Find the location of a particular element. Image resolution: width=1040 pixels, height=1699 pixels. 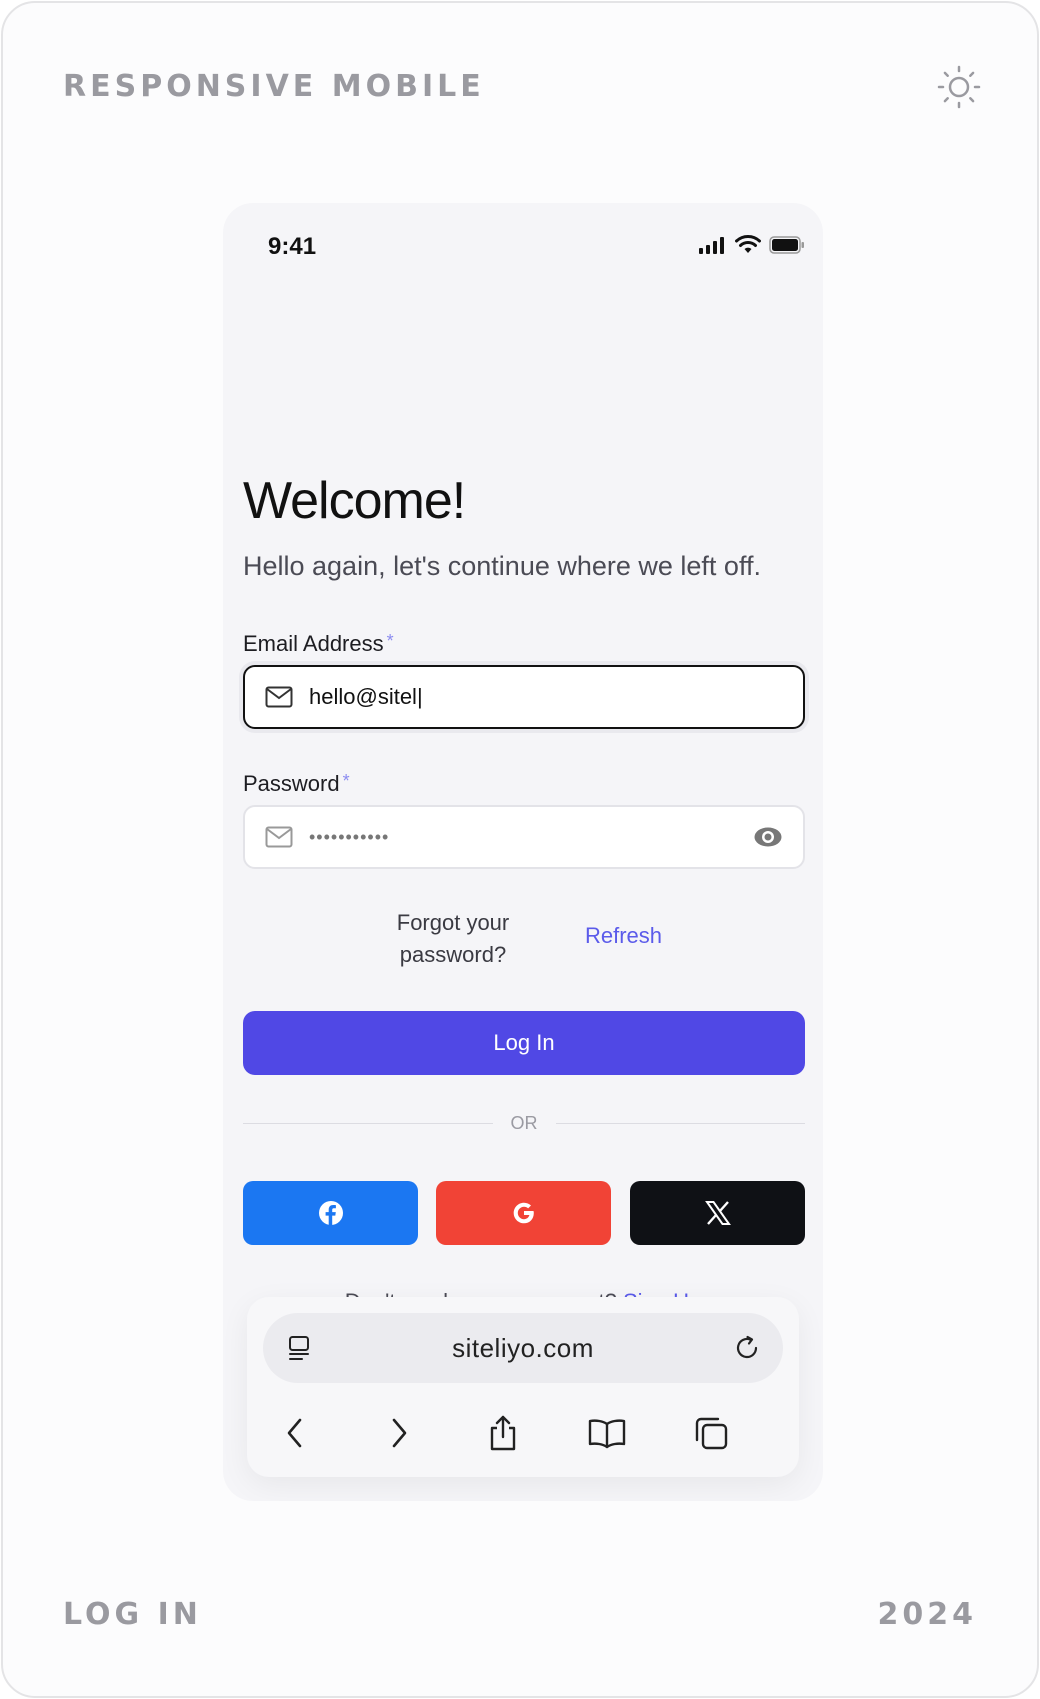

reload-icon is located at coordinates (747, 1348).